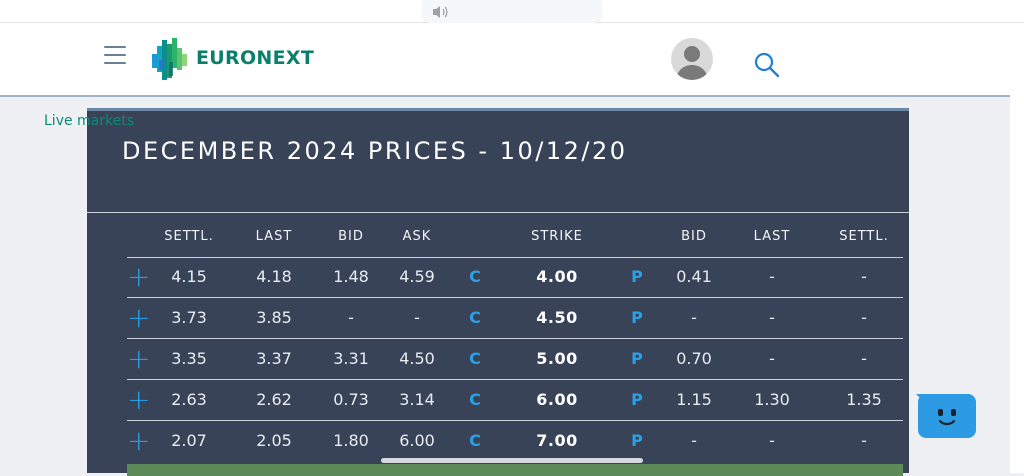 The image size is (1024, 476). Describe the element at coordinates (1017, 248) in the screenshot. I see `page-gutter` at that location.